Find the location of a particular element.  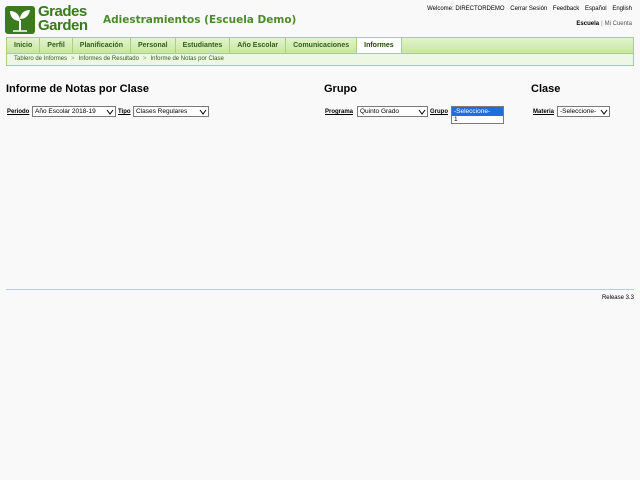

sprout-icon is located at coordinates (20, 20).